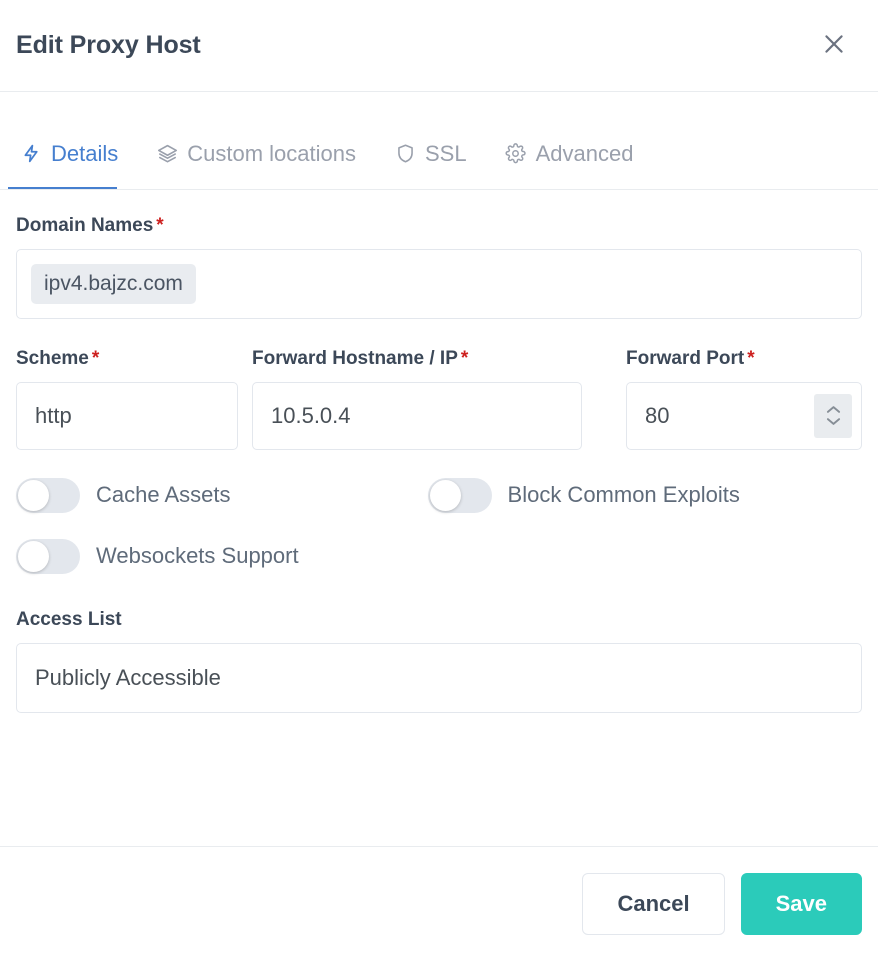 This screenshot has width=878, height=960. I want to click on domain-names-label: Domain Names *, so click(439, 226).